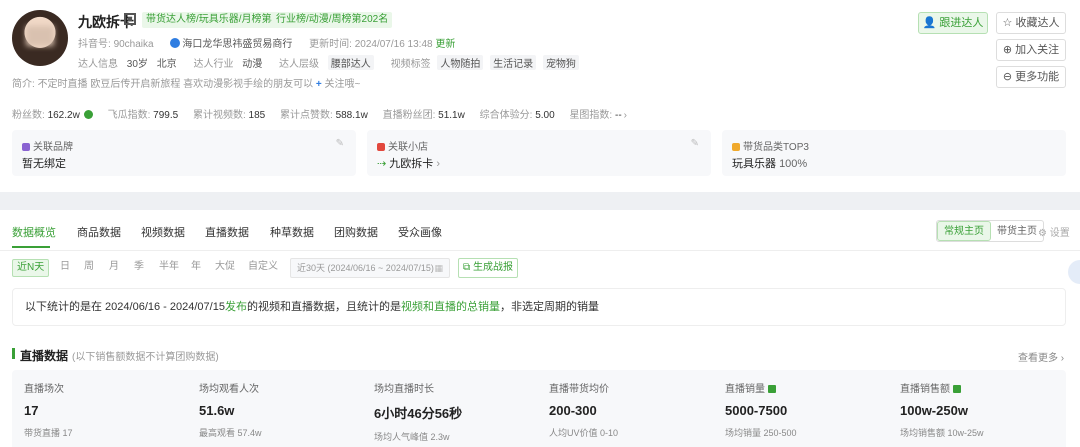 The width and height of the screenshot is (1080, 447). Describe the element at coordinates (1031, 23) in the screenshot. I see `favorite-button: ☆ 收藏达人` at that location.